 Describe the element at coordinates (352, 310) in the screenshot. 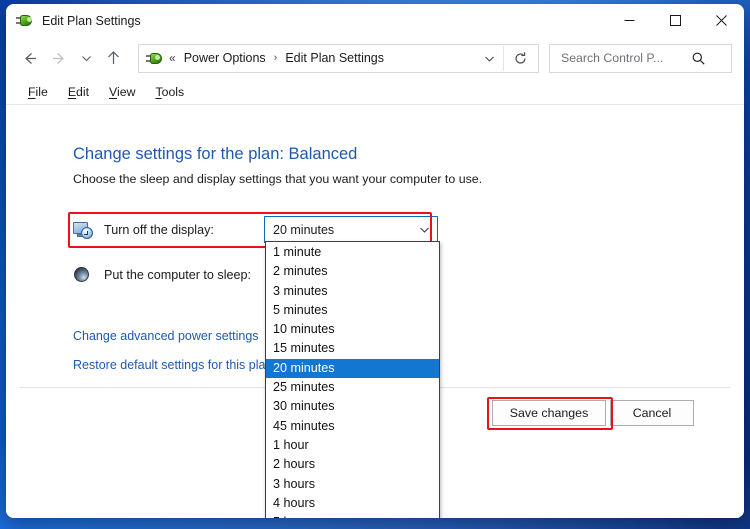

I see `dropdown-option: 5 minutes` at that location.